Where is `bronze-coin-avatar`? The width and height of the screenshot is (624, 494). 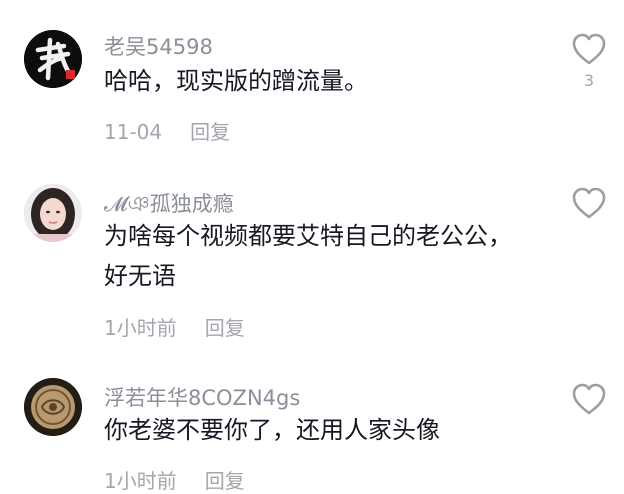
bronze-coin-avatar is located at coordinates (53, 407).